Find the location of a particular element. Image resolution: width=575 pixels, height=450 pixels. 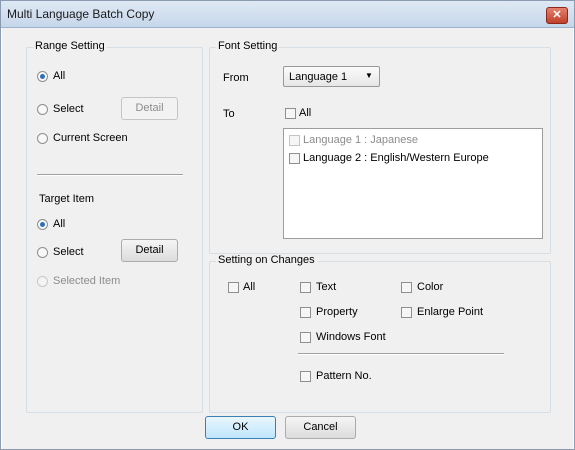

range-select-label: Select is located at coordinates (68, 109).